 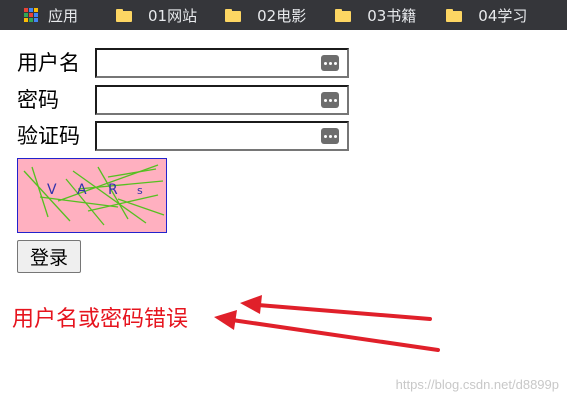 I want to click on annotation-arrow-upper-head, so click(x=251, y=304).